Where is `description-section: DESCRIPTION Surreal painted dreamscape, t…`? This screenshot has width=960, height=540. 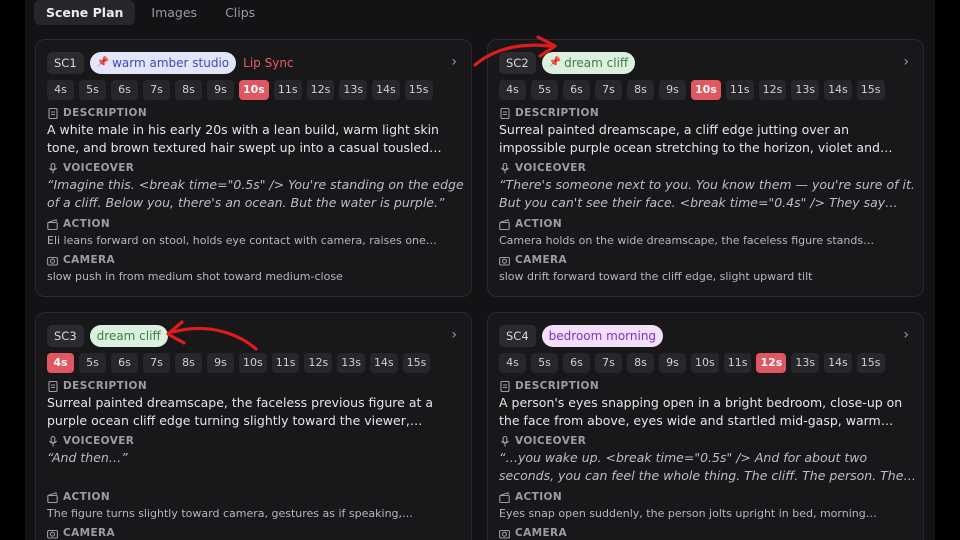
description-section: DESCRIPTION Surreal painted dreamscape, t… is located at coordinates (256, 404).